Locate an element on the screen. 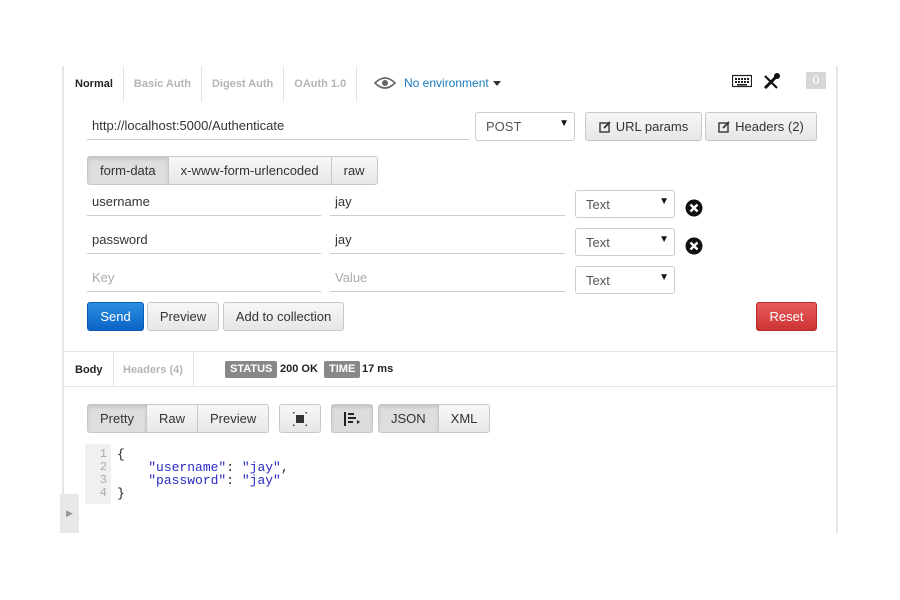  eye-icon is located at coordinates (385, 83).